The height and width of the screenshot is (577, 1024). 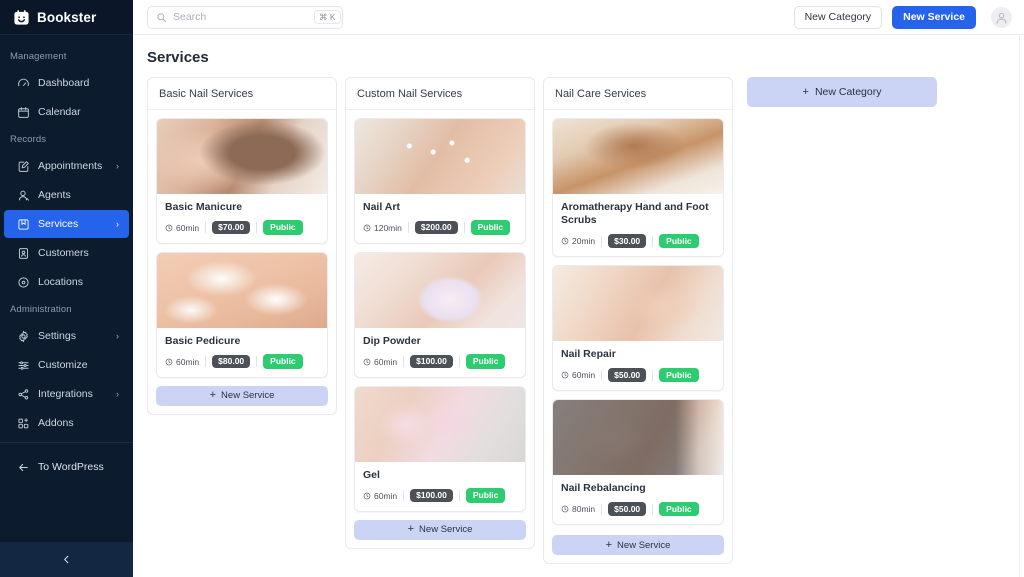 I want to click on sidebar-collapse-button, so click(x=66, y=559).